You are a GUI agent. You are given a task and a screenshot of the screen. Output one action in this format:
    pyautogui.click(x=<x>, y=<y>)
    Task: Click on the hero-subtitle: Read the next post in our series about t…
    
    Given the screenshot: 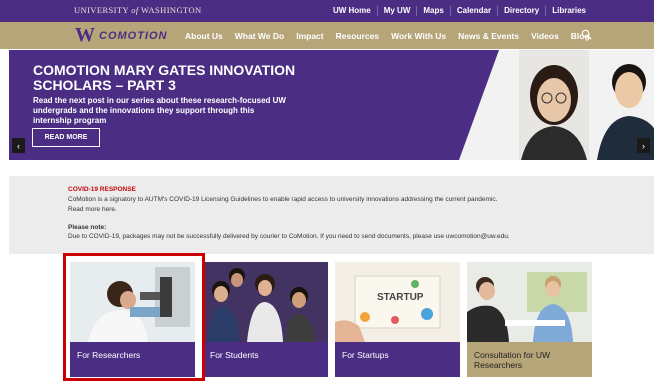 What is the action you would take?
    pyautogui.click(x=159, y=110)
    